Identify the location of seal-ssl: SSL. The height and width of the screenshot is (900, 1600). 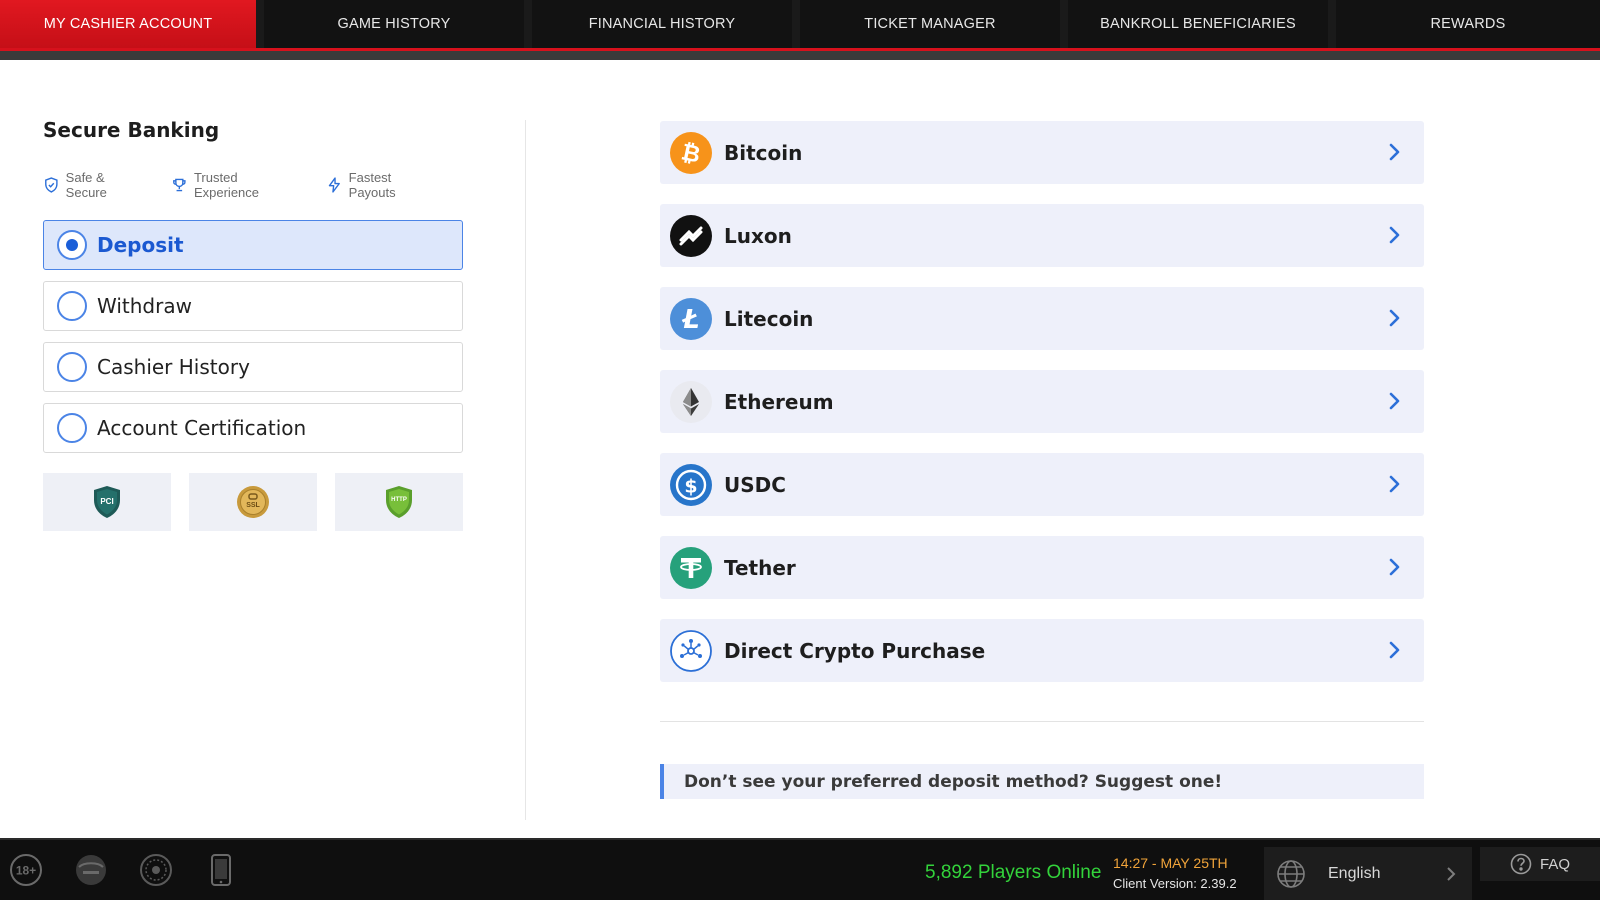
(253, 502).